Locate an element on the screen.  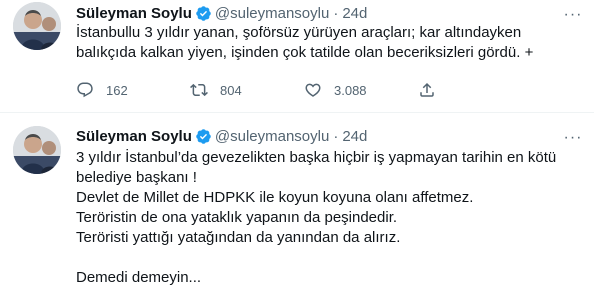
more-icon: ··· is located at coordinates (573, 138).